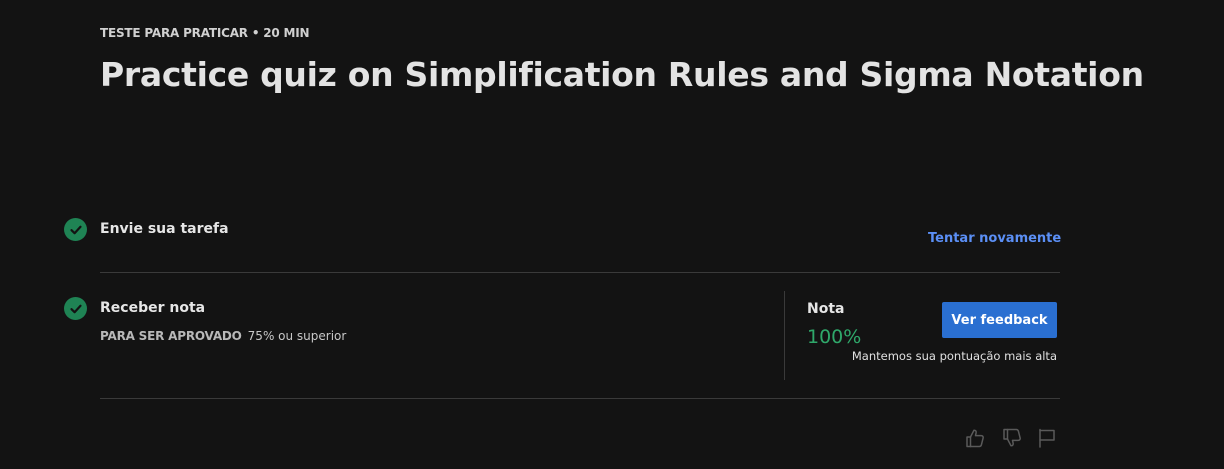  What do you see at coordinates (826, 309) in the screenshot?
I see `grade-label: Nota` at bounding box center [826, 309].